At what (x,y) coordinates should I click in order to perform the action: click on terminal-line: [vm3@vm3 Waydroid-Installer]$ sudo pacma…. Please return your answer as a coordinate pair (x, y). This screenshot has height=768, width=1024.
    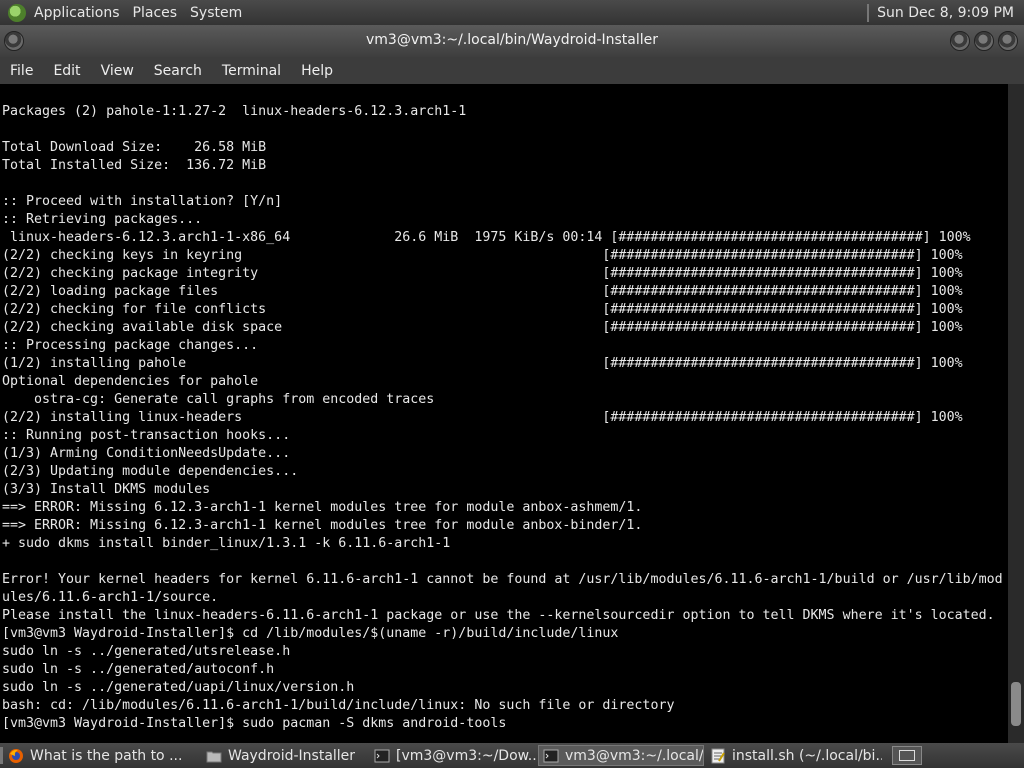
    Looking at the image, I should click on (254, 723).